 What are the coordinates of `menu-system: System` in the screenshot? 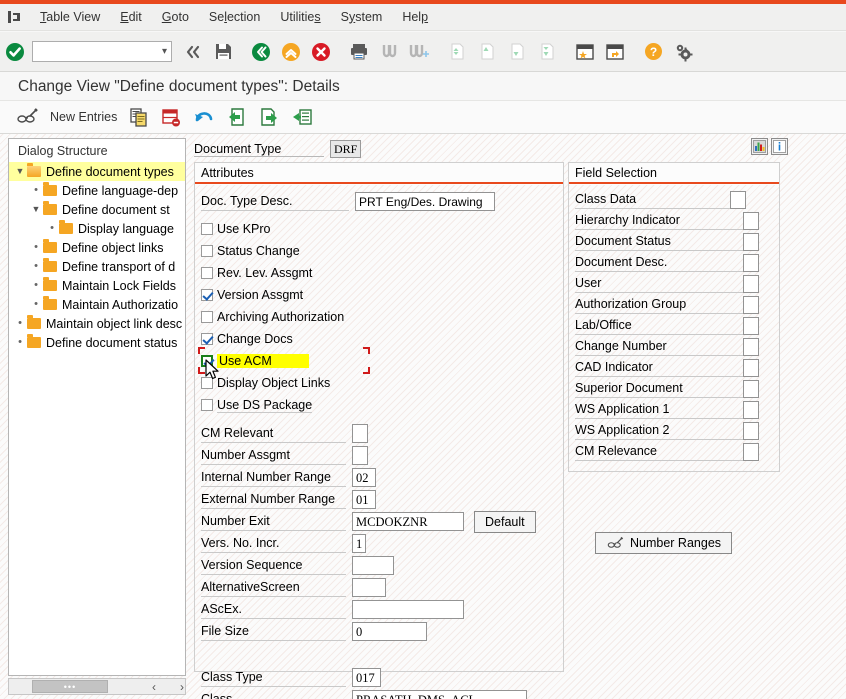 It's located at (362, 17).